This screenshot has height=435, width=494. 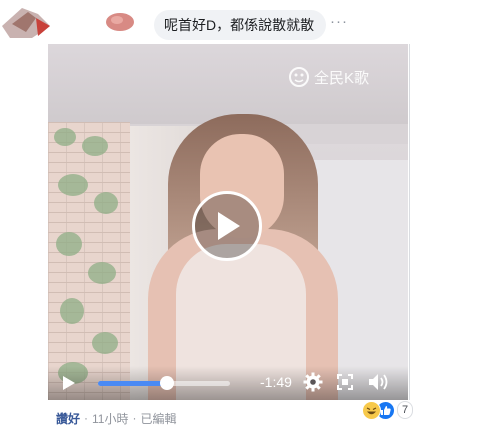 What do you see at coordinates (158, 418) in the screenshot?
I see `edited-label: 已編輯` at bounding box center [158, 418].